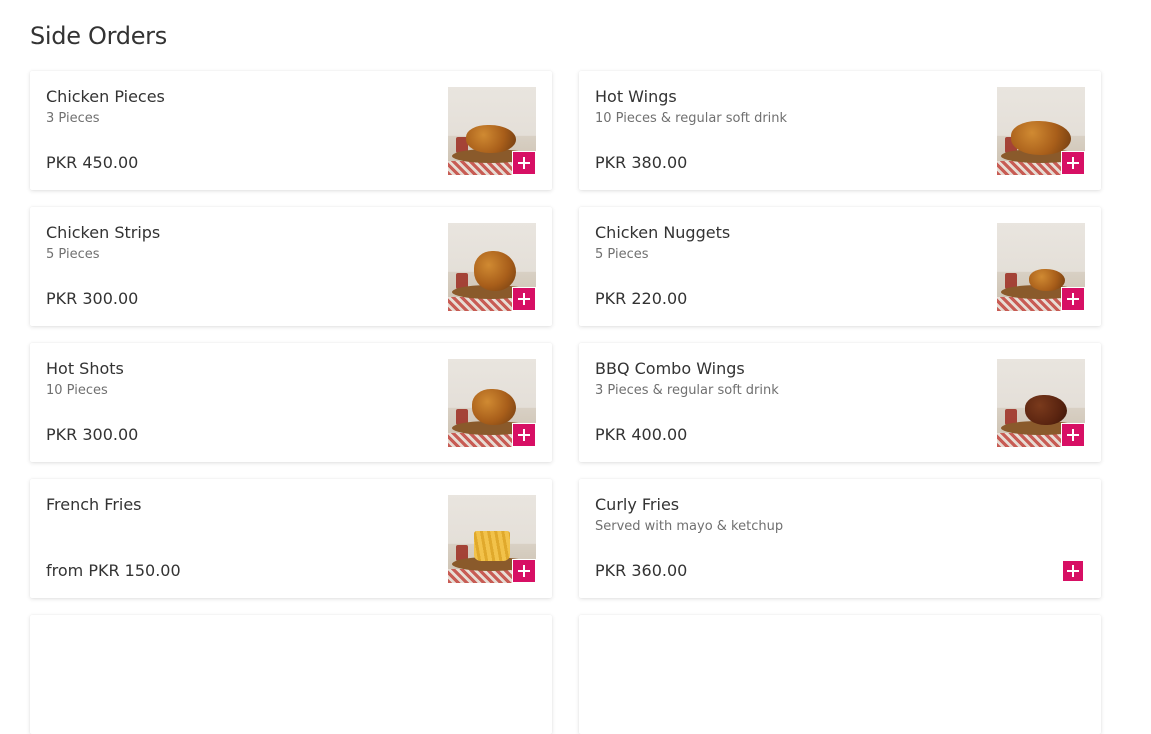 This screenshot has width=1151, height=734. I want to click on item-price: PKR 400.00, so click(641, 434).